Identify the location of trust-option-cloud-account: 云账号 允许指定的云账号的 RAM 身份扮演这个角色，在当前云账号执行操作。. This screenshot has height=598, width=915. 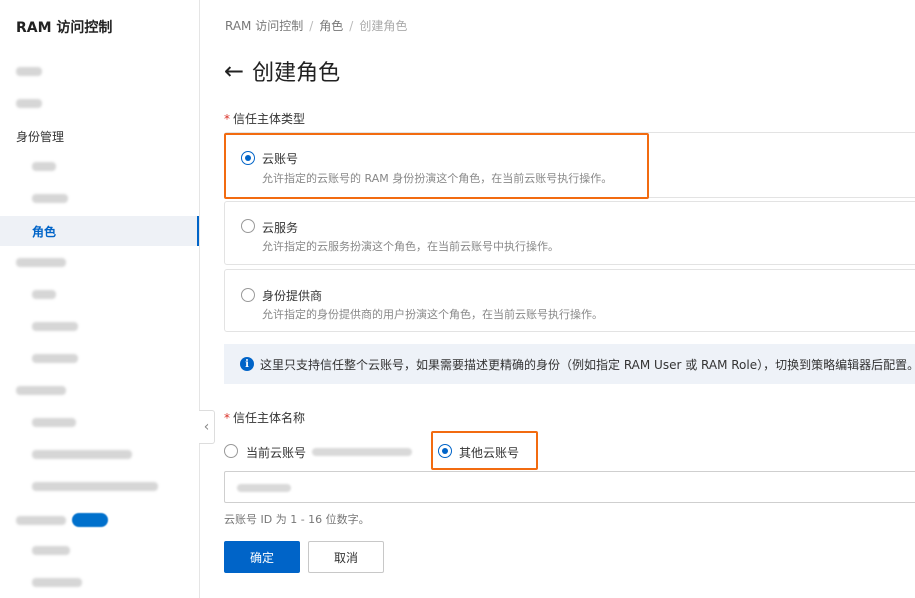
(569, 165).